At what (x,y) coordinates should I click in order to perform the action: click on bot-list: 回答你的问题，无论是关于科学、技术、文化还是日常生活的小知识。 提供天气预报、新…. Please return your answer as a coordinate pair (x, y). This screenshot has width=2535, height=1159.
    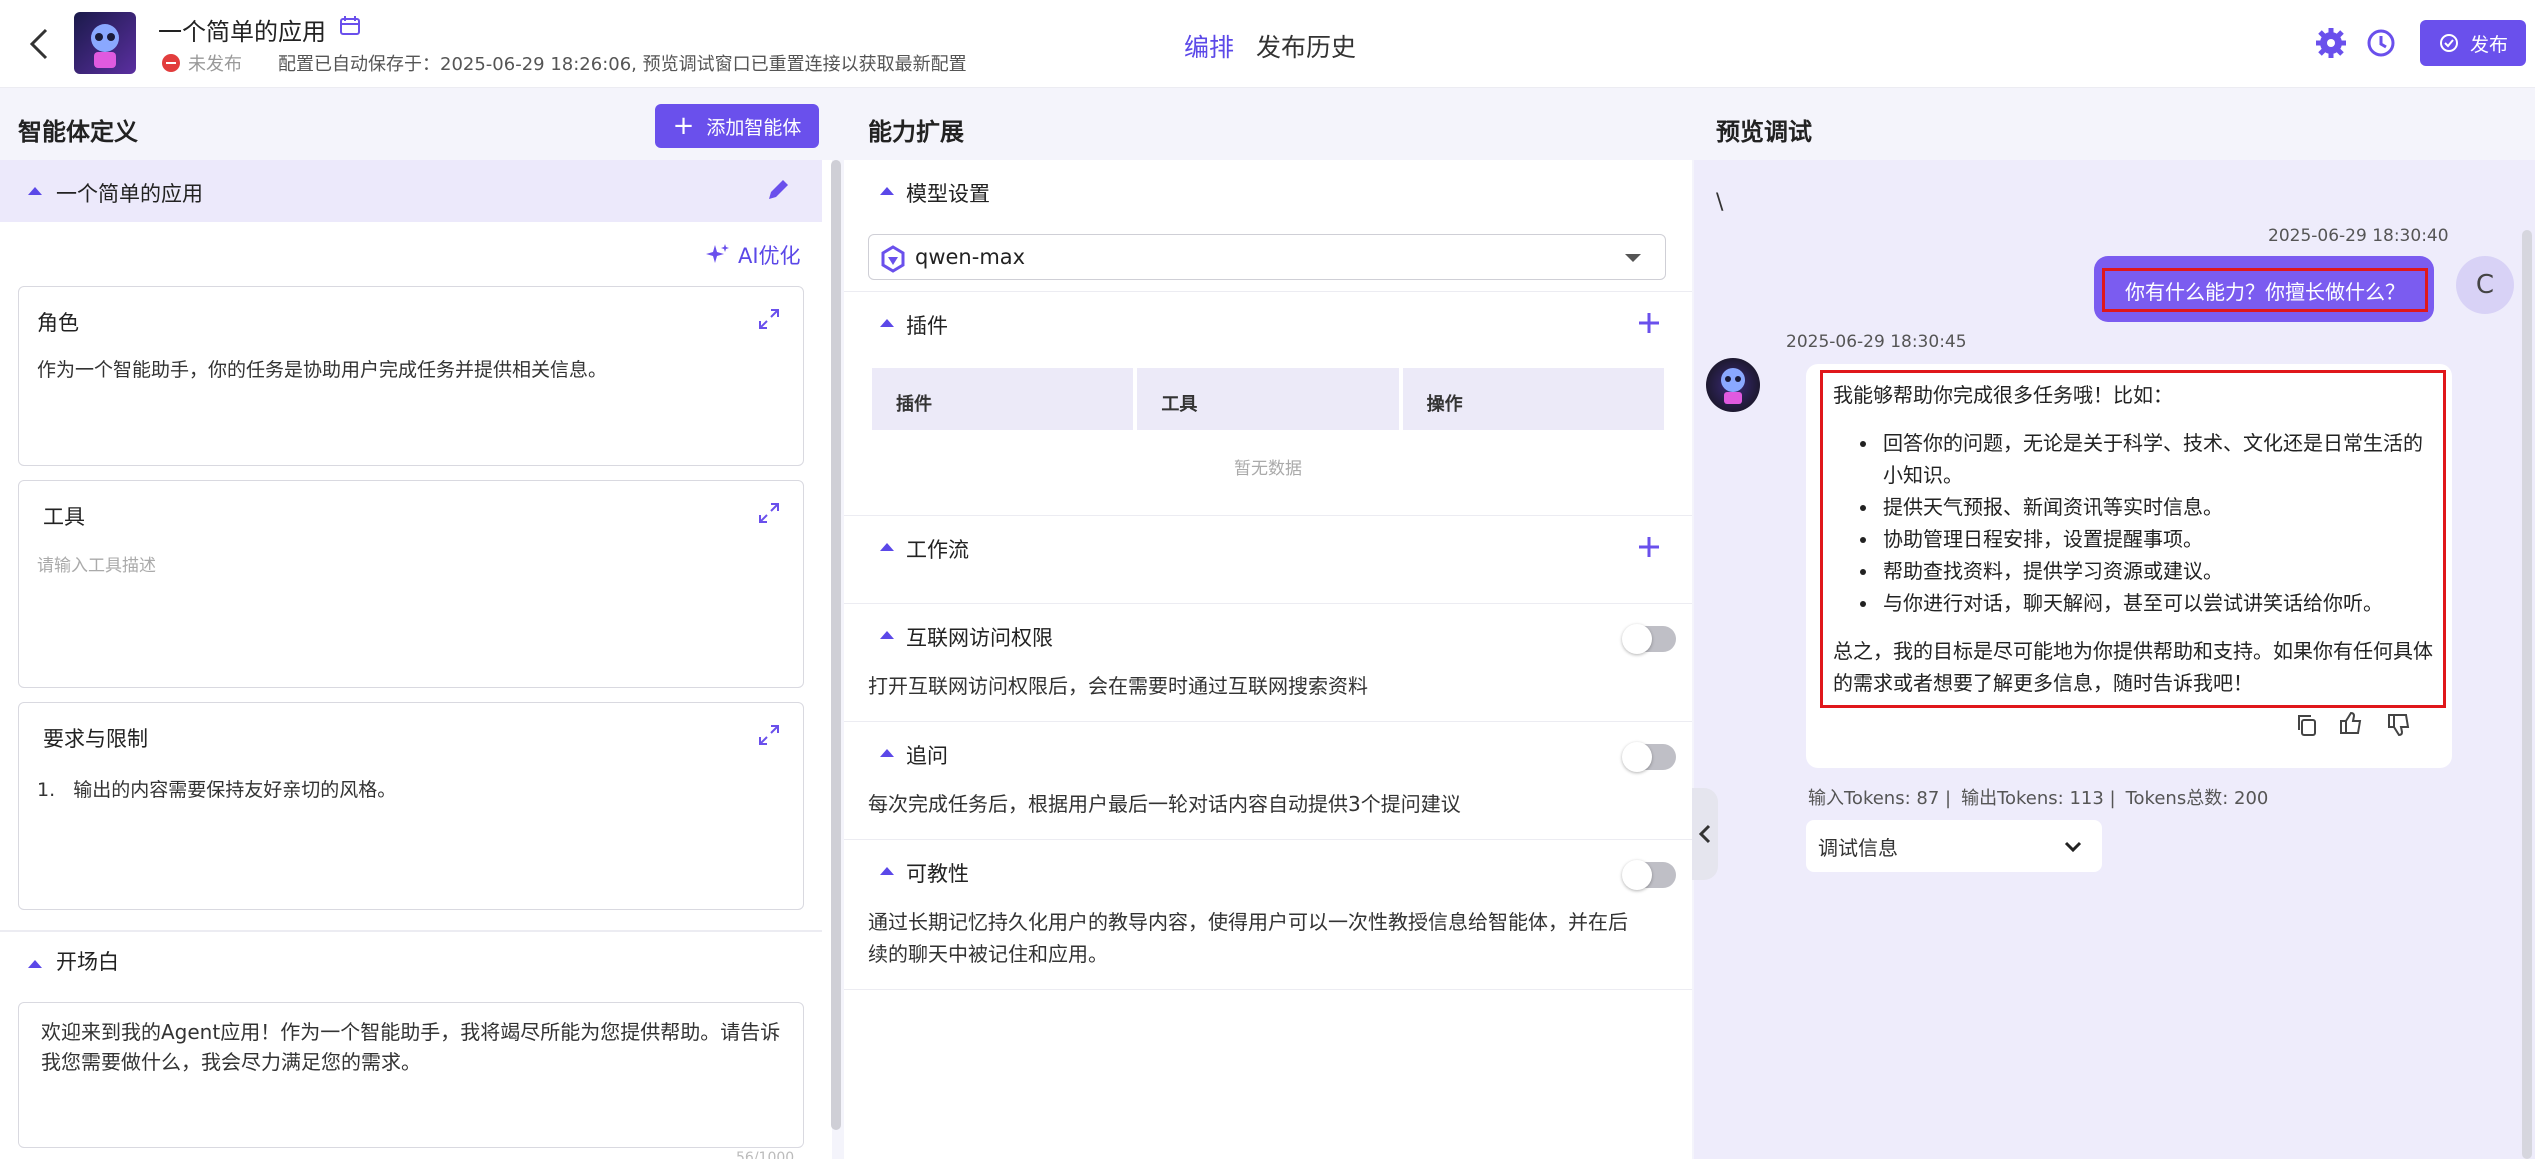
    Looking at the image, I should click on (2156, 523).